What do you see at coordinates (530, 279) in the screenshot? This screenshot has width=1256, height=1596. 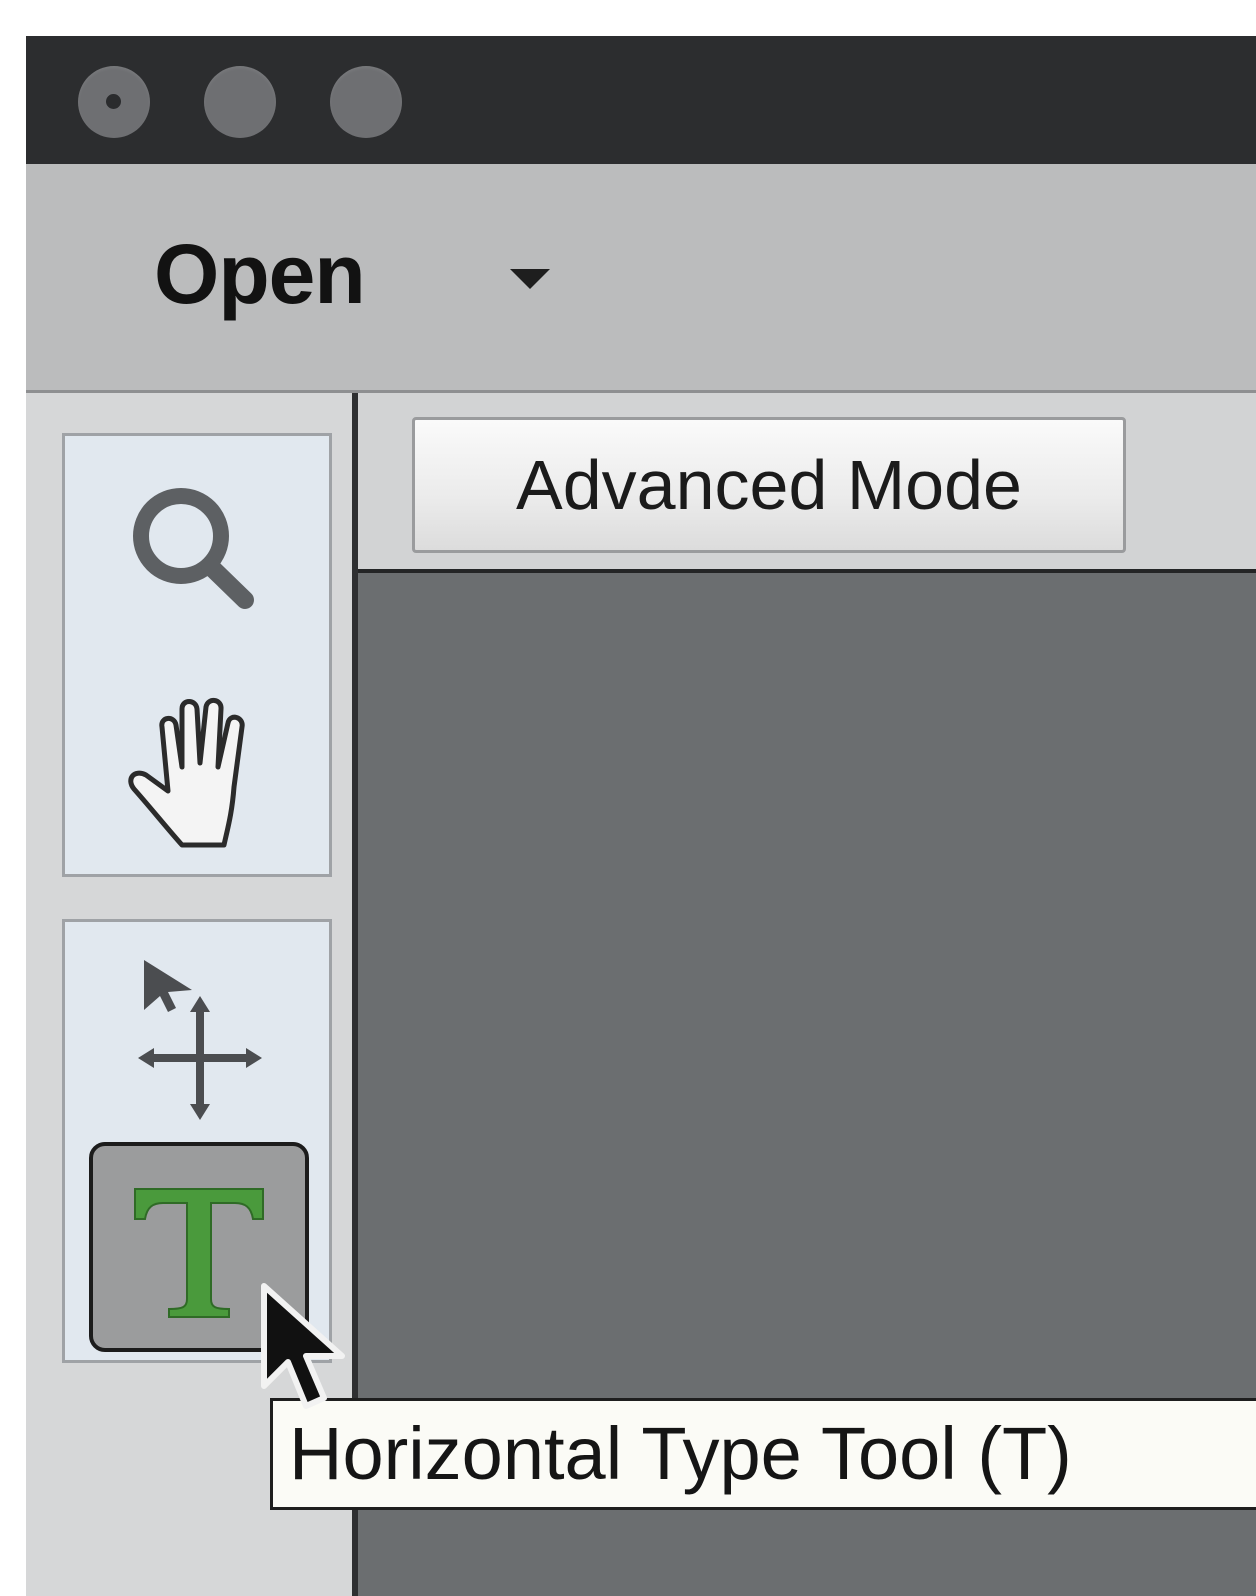 I see `caret-down-icon` at bounding box center [530, 279].